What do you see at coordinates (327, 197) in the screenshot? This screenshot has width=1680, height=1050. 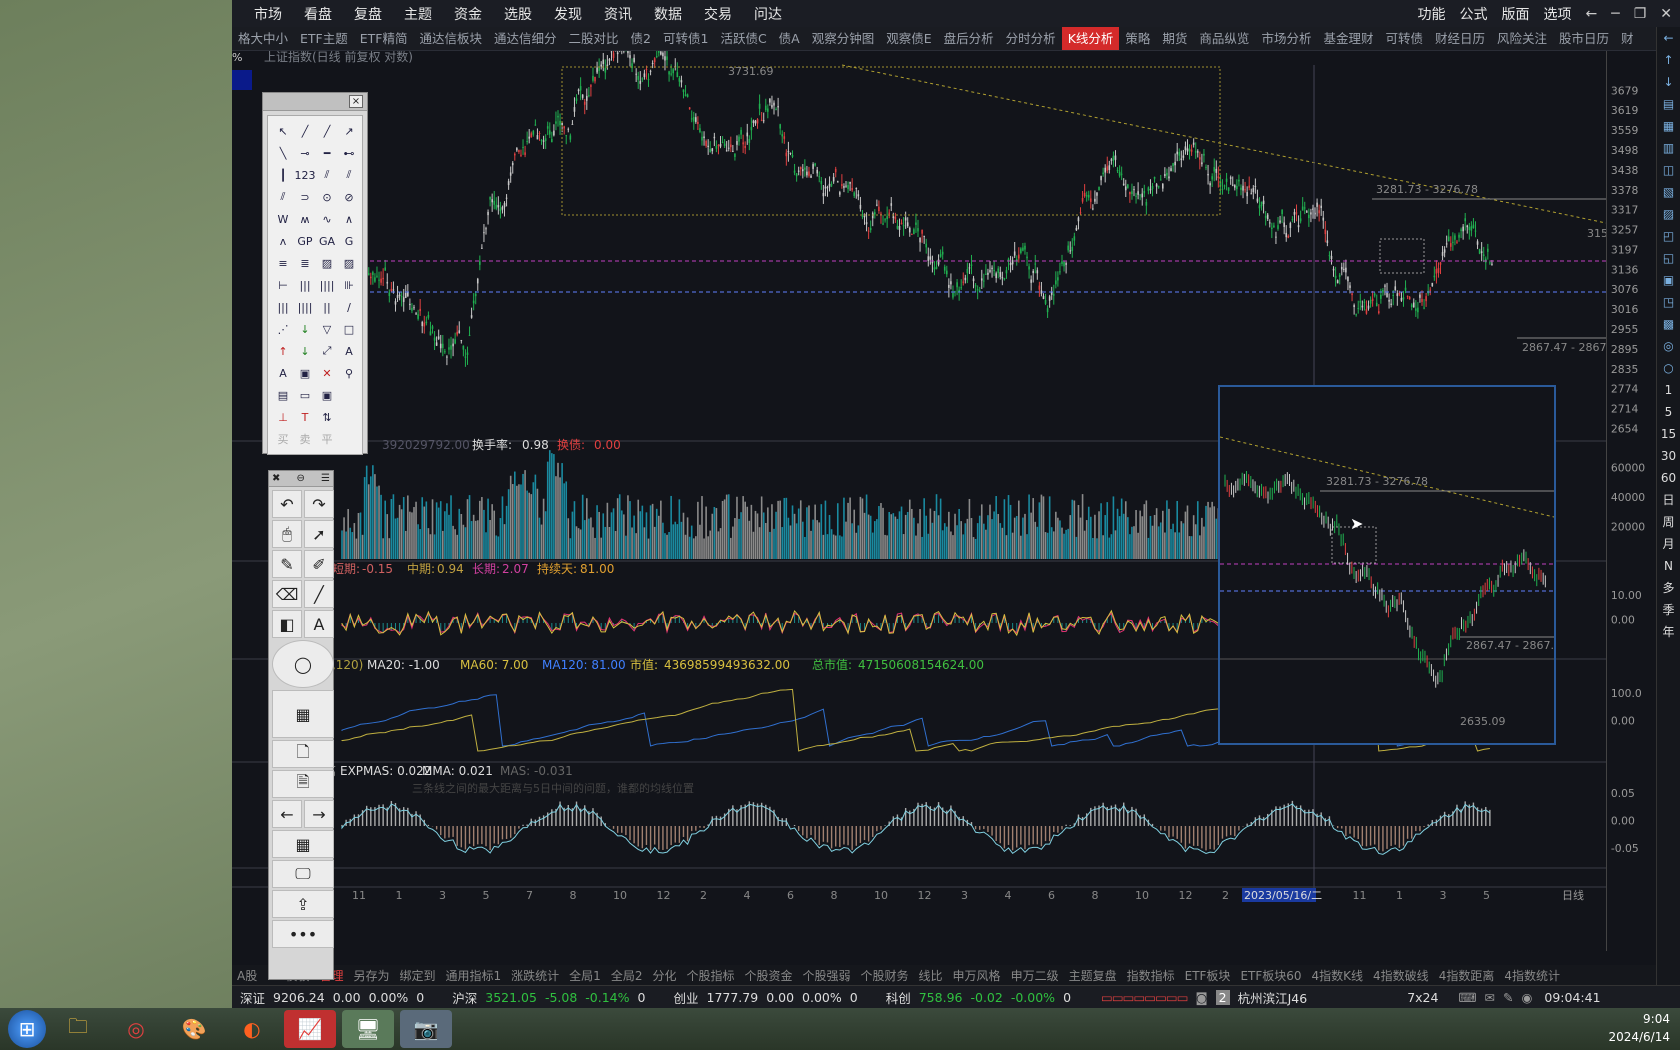 I see `draw-tool-icon: ⊙` at bounding box center [327, 197].